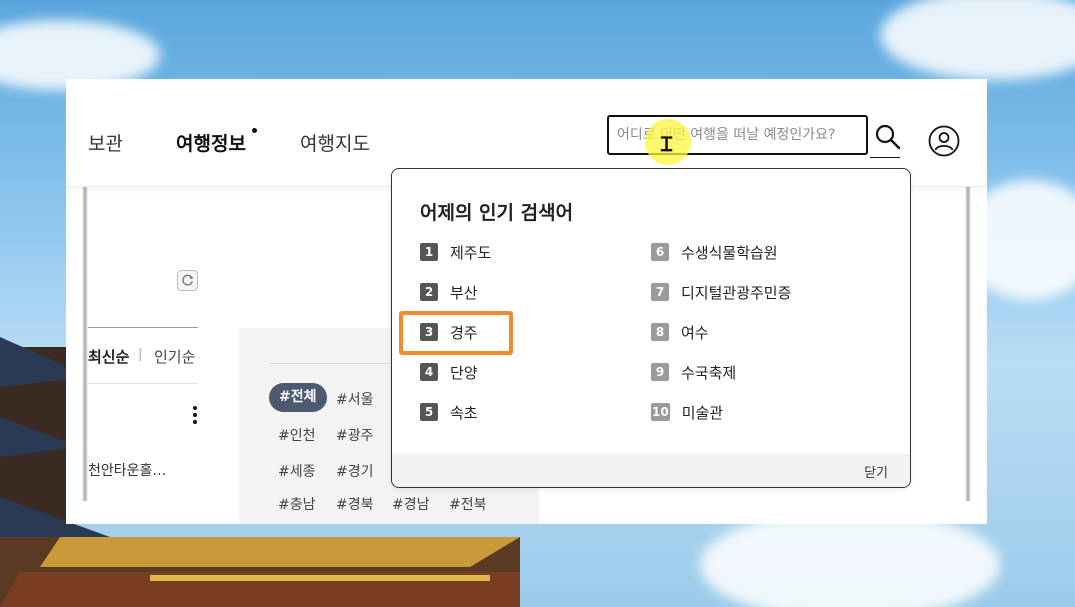  Describe the element at coordinates (944, 141) in the screenshot. I see `user-icon` at that location.